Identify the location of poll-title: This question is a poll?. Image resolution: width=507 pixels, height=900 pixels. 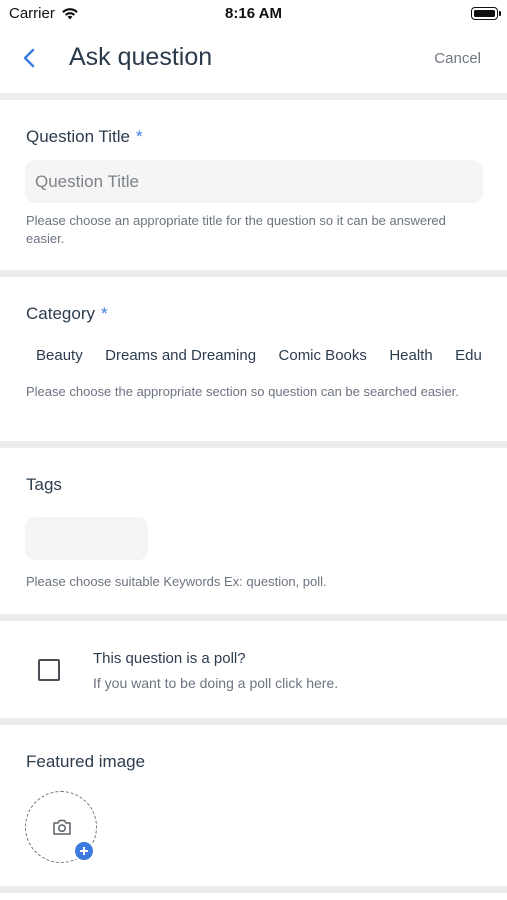
(169, 658).